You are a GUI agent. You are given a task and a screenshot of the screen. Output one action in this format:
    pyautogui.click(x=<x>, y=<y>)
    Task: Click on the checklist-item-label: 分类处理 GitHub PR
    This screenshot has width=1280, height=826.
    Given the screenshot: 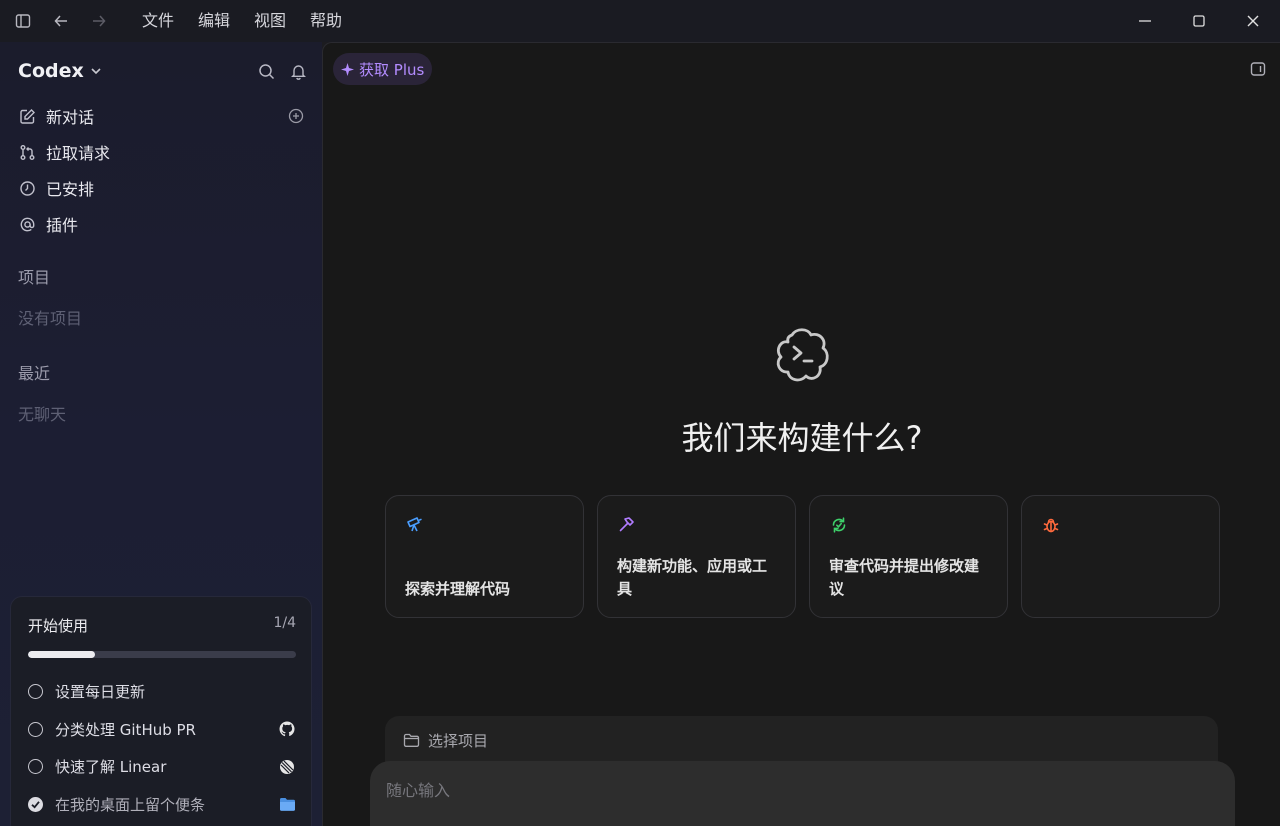 What is the action you would take?
    pyautogui.click(x=125, y=729)
    